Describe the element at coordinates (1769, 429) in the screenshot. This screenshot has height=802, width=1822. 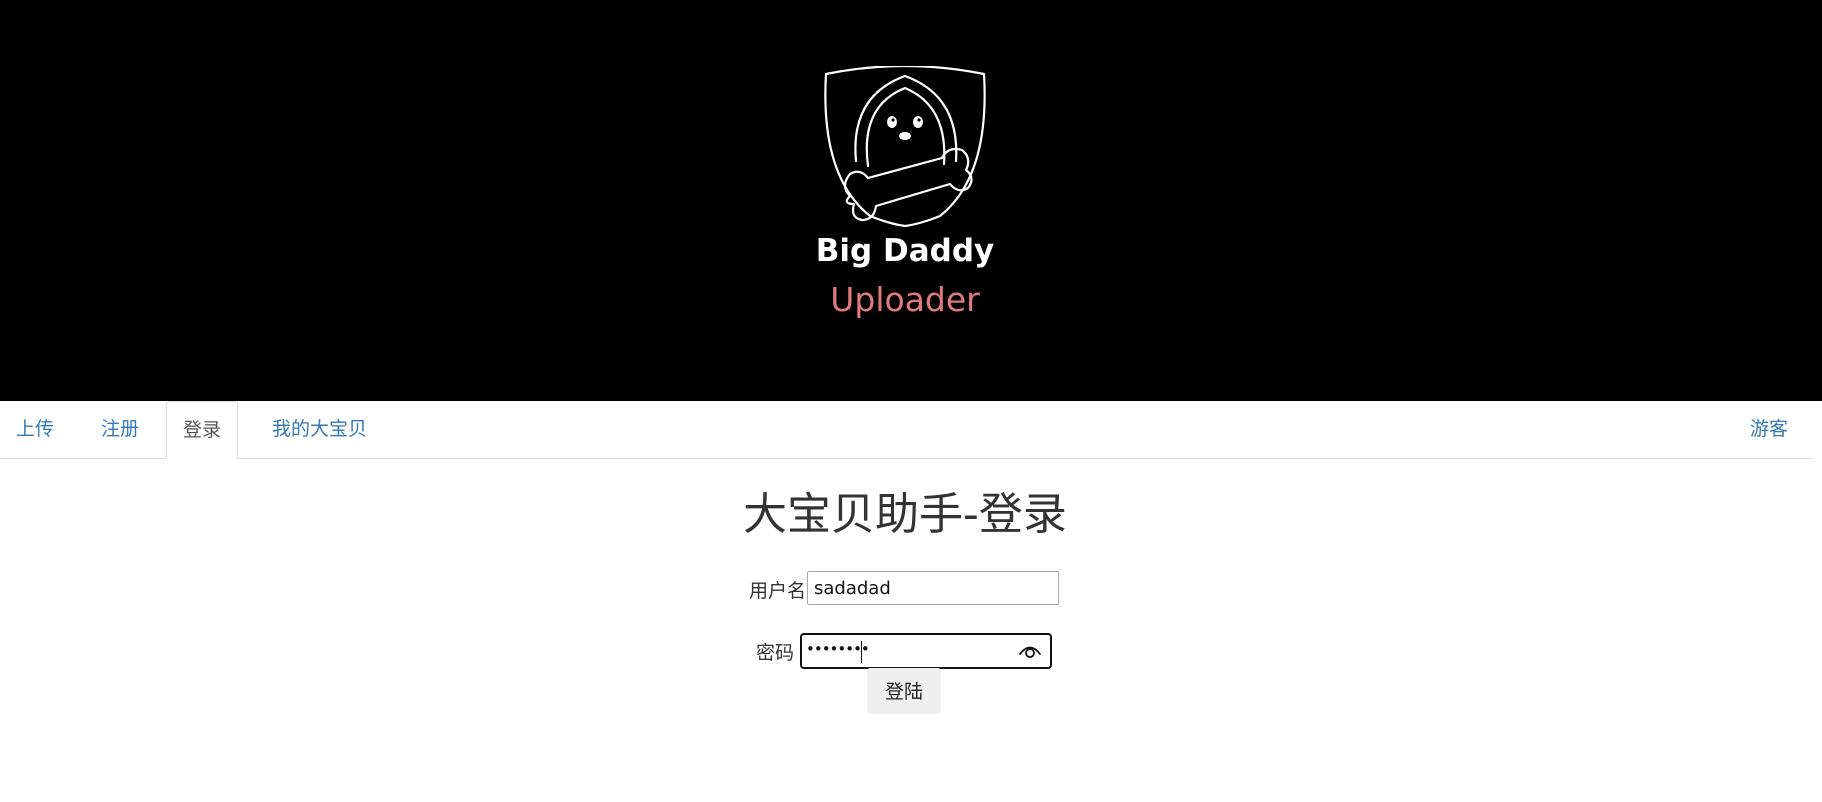
I see `user-guest-link: 游客` at that location.